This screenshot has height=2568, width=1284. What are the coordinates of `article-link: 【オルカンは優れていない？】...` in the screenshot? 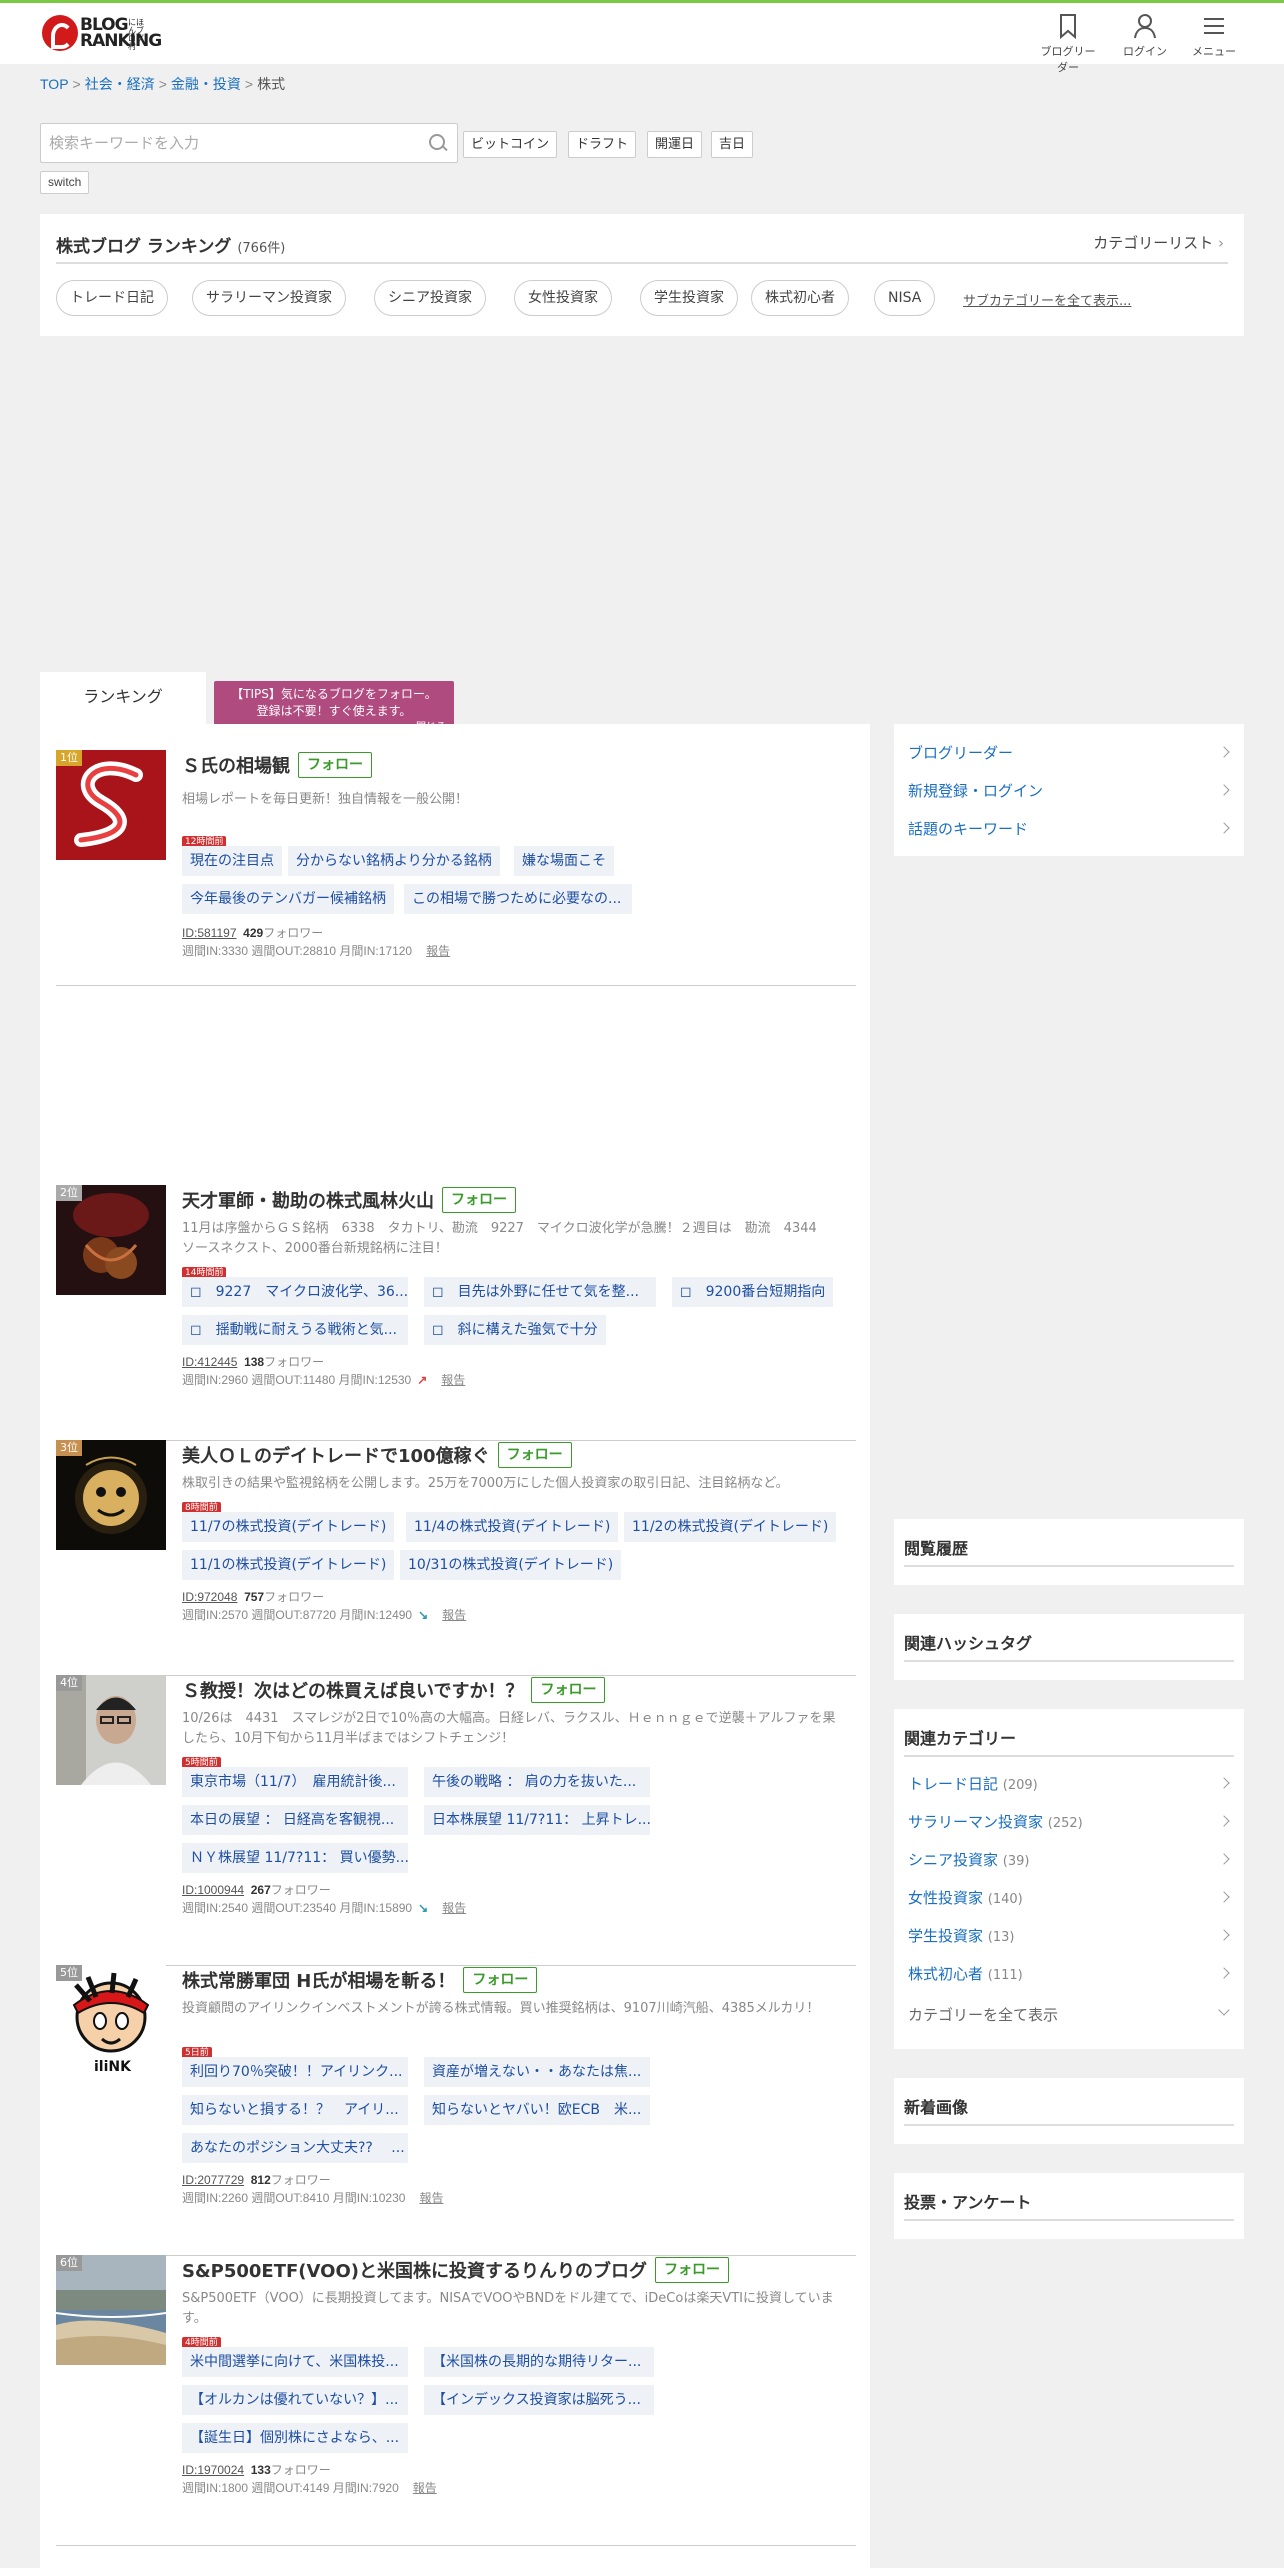 It's located at (295, 2400).